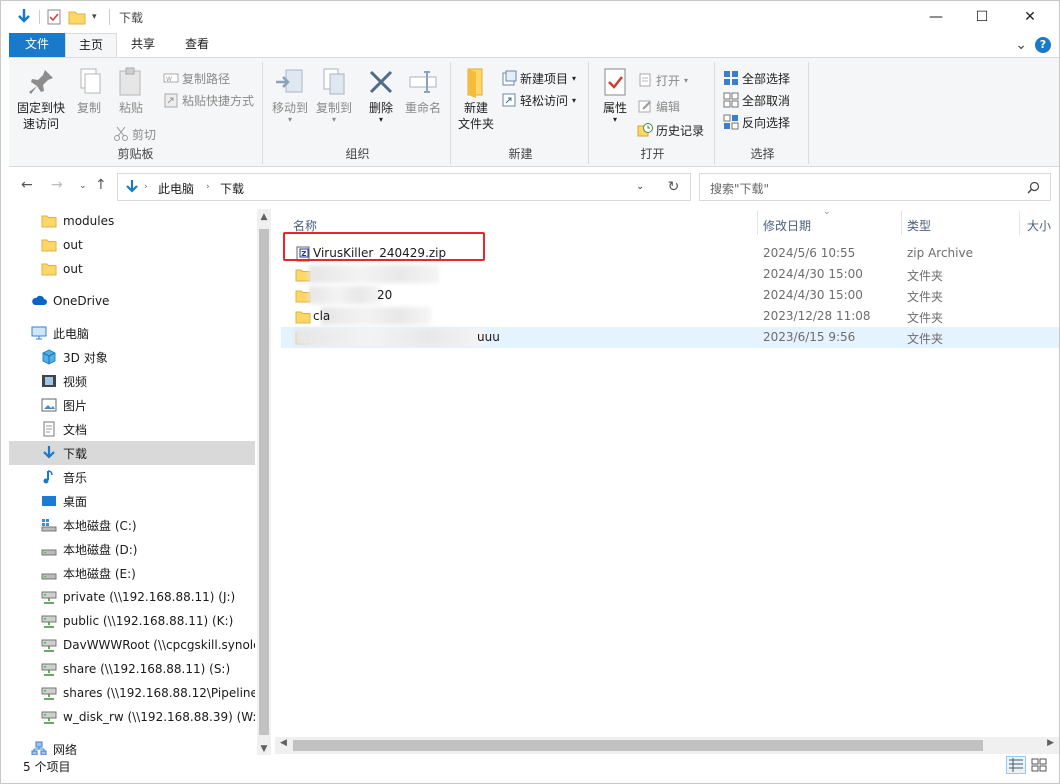 The image size is (1060, 784). What do you see at coordinates (538, 100) in the screenshot?
I see `easy-access-button: 轻松访问 ▾` at bounding box center [538, 100].